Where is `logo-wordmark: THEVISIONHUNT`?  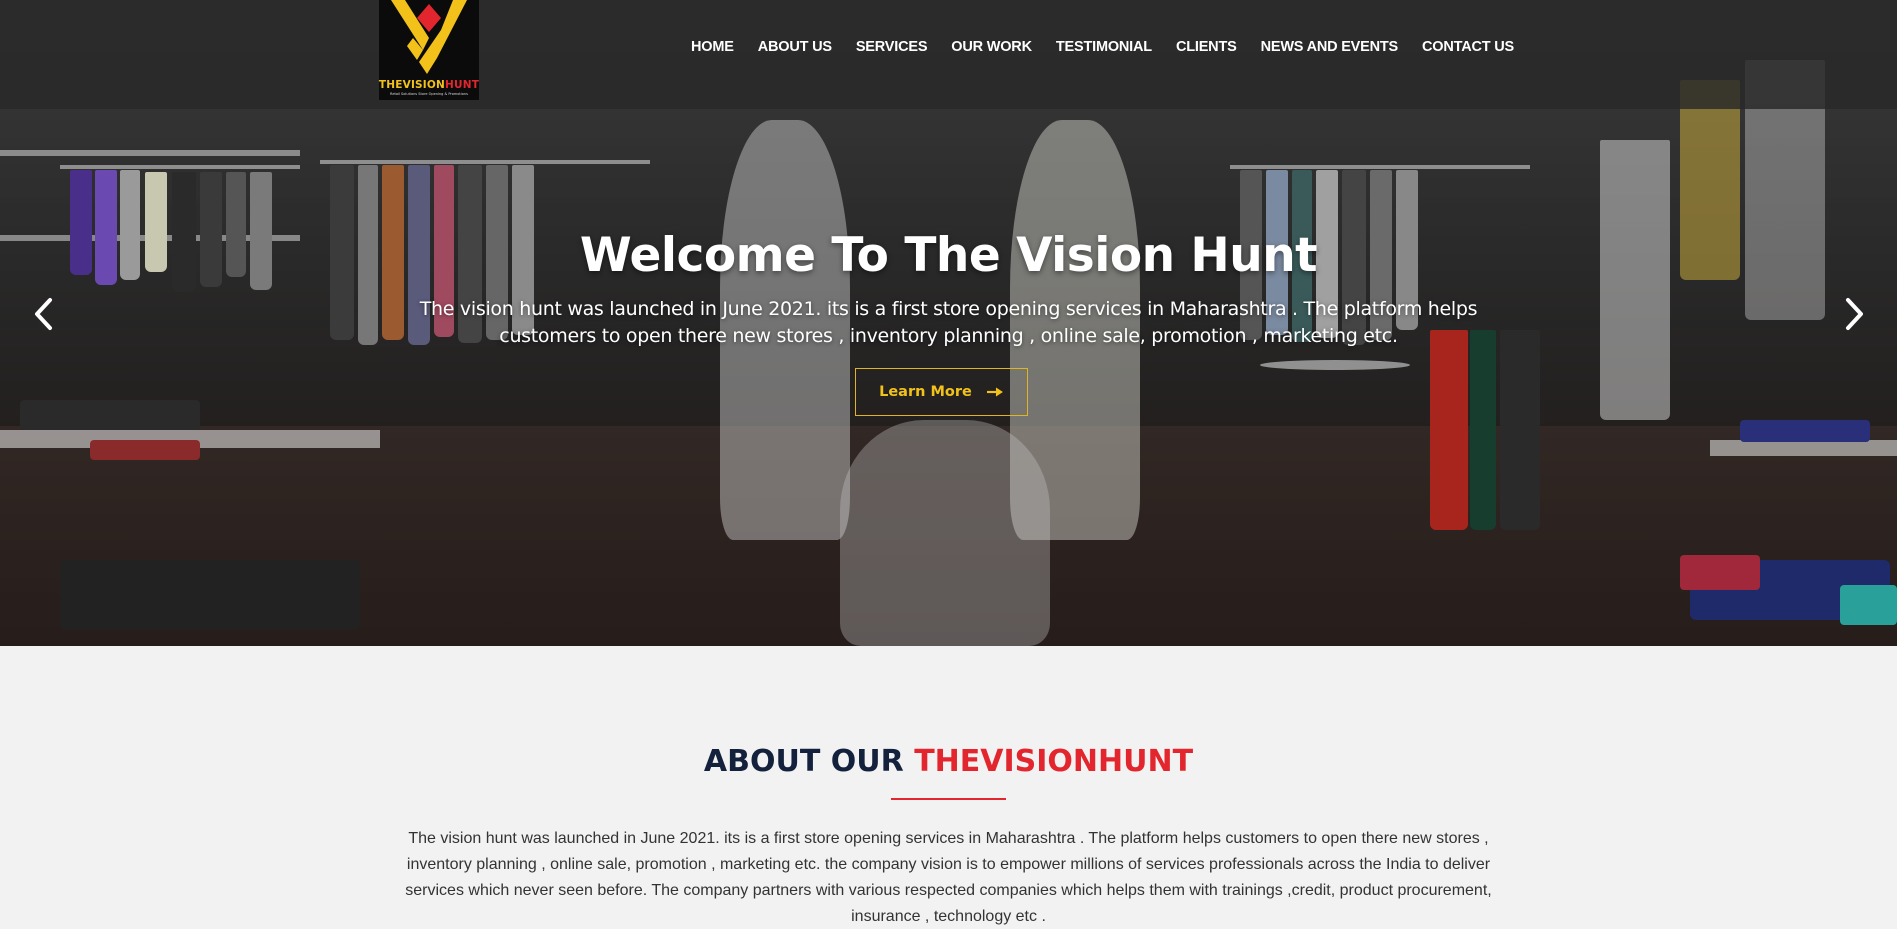 logo-wordmark: THEVISIONHUNT is located at coordinates (429, 85).